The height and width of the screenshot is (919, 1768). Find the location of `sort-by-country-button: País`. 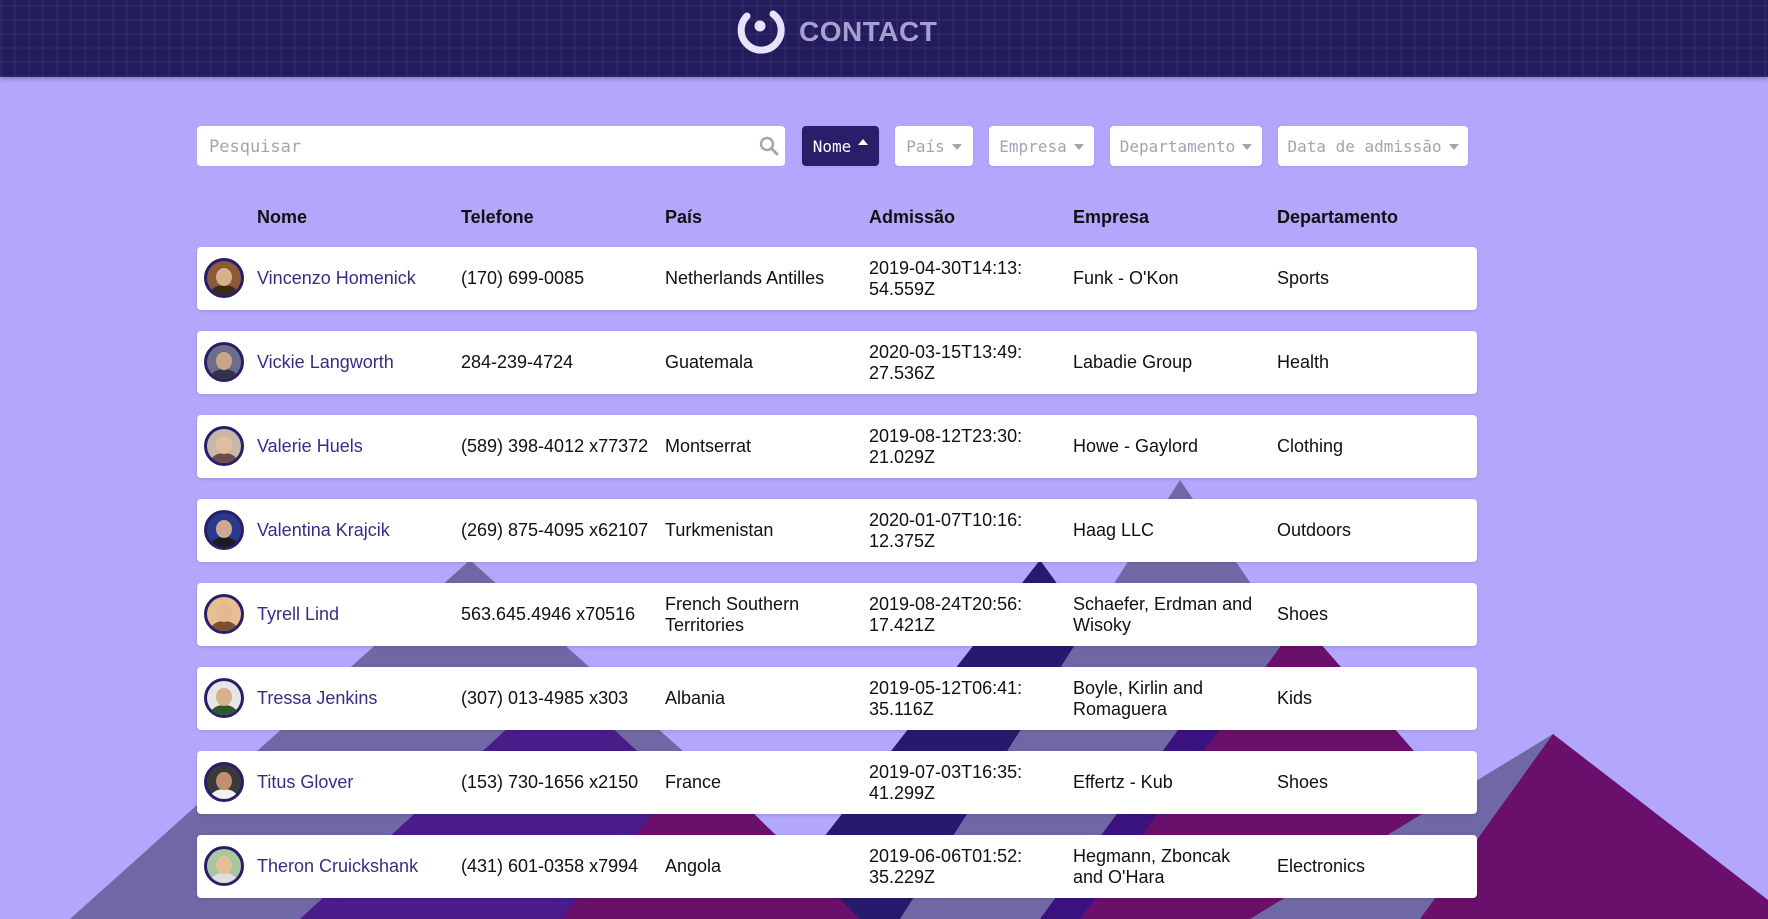

sort-by-country-button: País is located at coordinates (934, 146).